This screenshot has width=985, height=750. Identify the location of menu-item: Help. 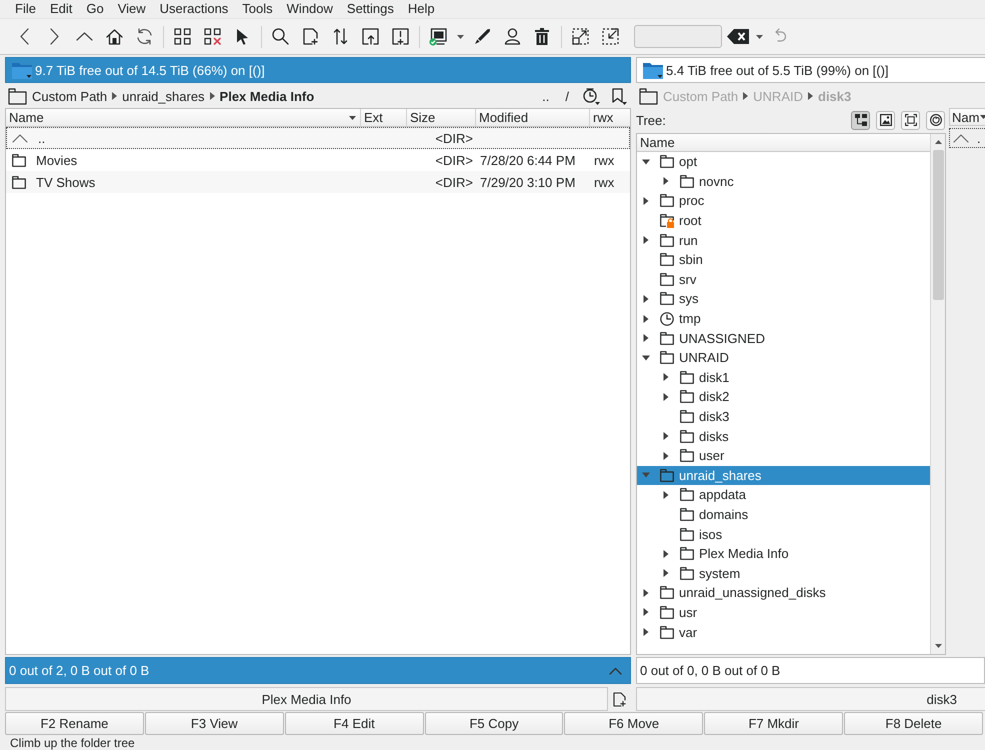
(421, 9).